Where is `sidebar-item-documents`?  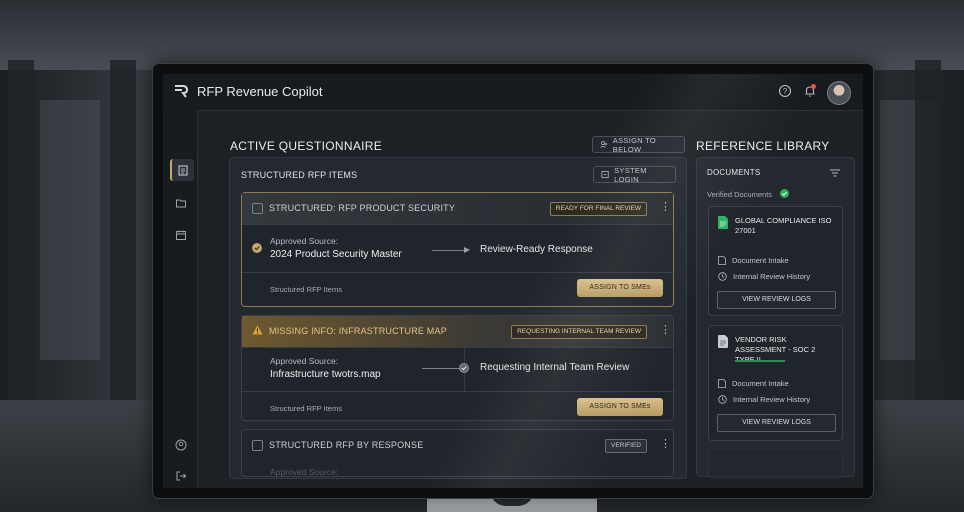
sidebar-item-documents is located at coordinates (181, 203).